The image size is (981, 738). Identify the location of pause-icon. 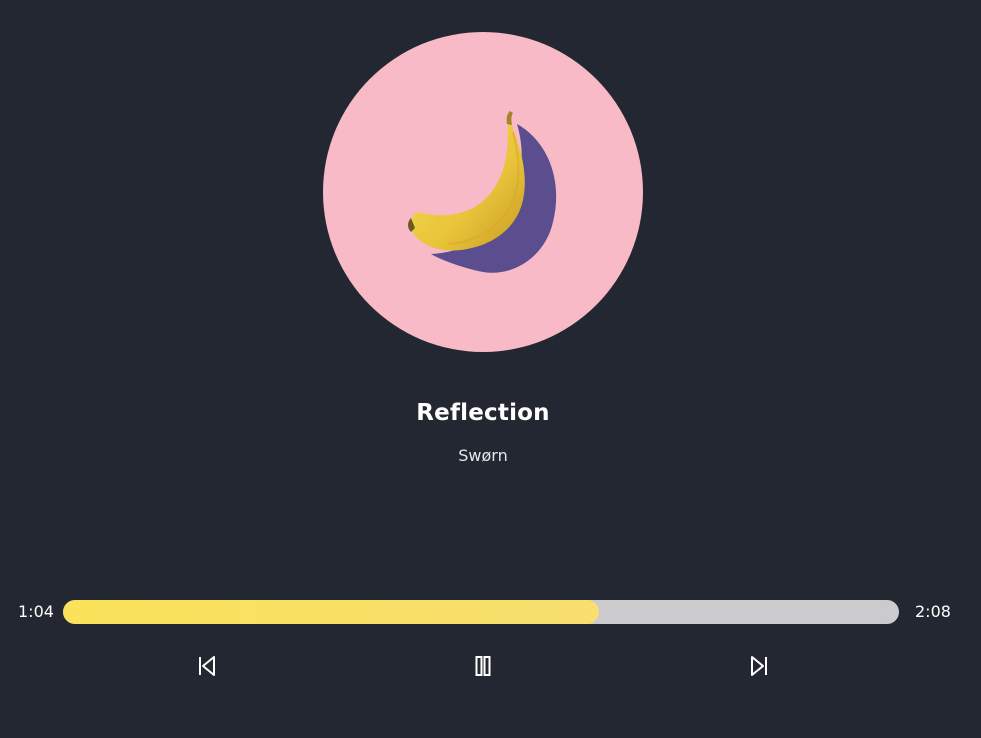
(483, 666).